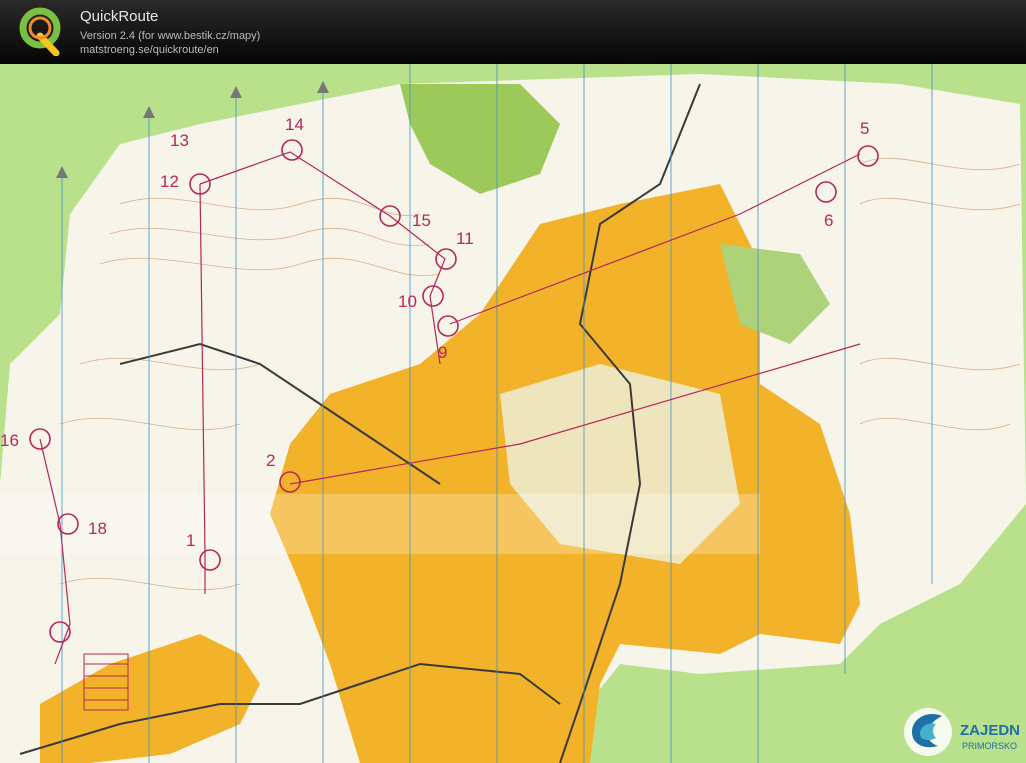 The height and width of the screenshot is (763, 1026). What do you see at coordinates (990, 730) in the screenshot?
I see `sponsor-name: ZAJEDN` at bounding box center [990, 730].